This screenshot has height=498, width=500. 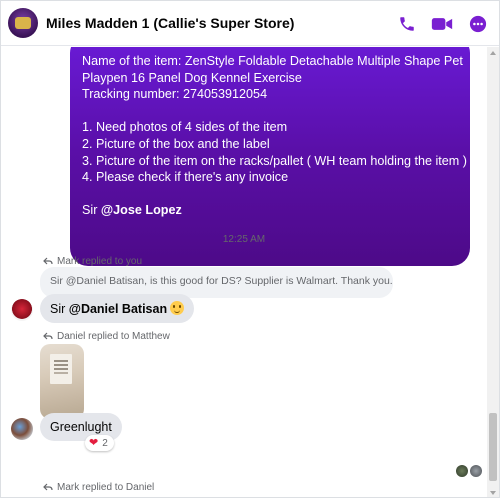 I want to click on message-timestamp: 12:25 AM, so click(x=244, y=239).